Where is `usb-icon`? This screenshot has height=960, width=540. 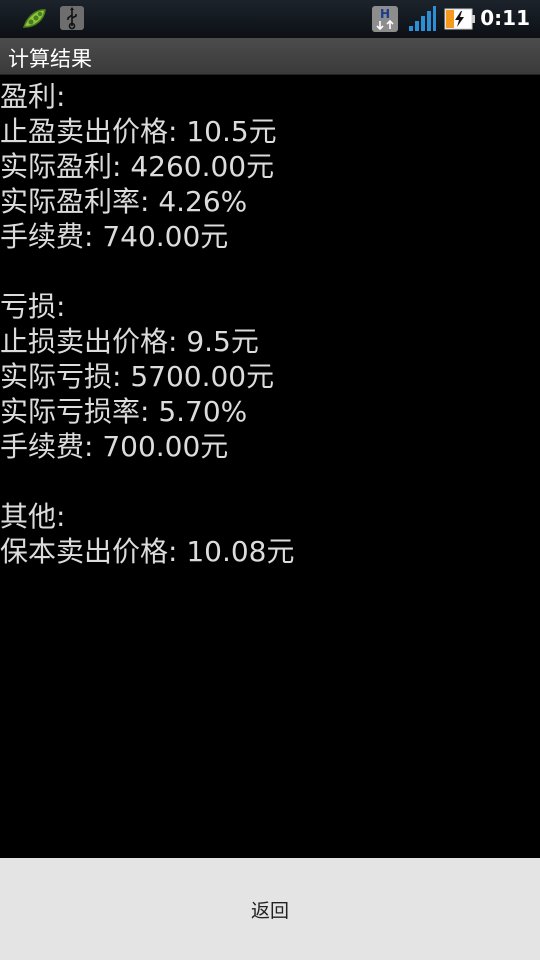 usb-icon is located at coordinates (72, 18).